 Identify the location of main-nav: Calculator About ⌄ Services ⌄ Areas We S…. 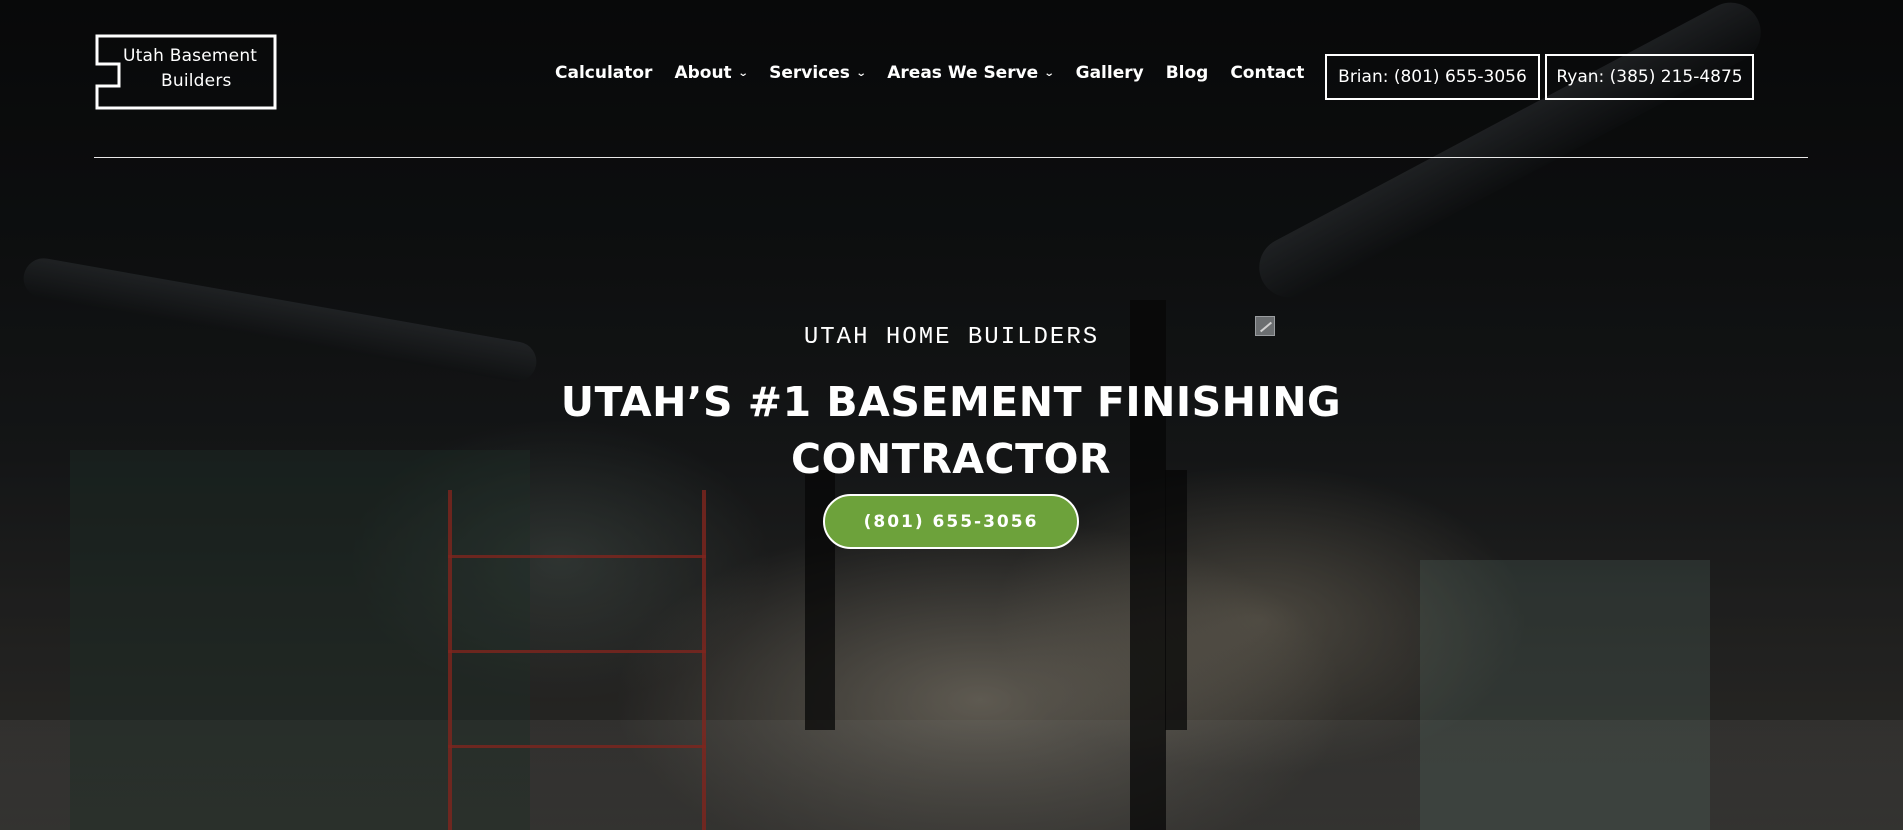
(940, 73).